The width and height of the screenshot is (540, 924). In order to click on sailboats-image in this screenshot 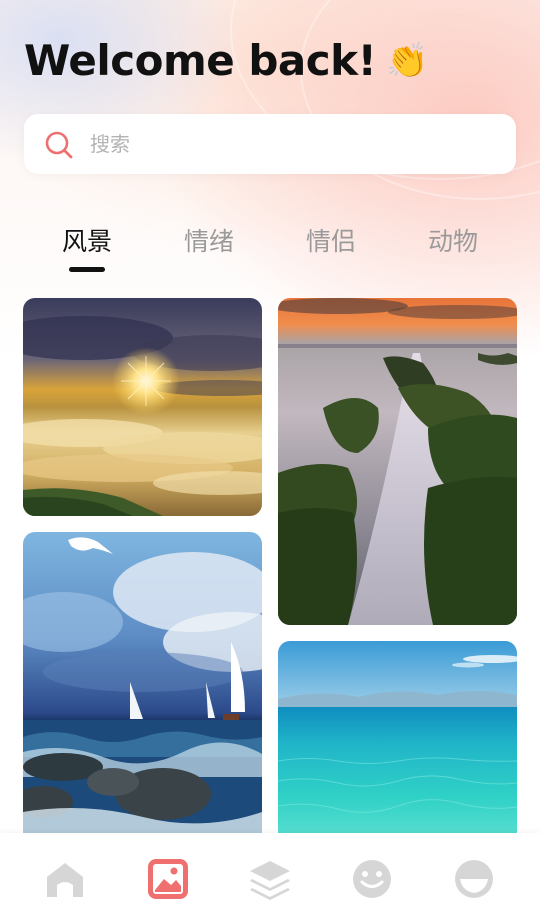, I will do `click(142, 682)`.